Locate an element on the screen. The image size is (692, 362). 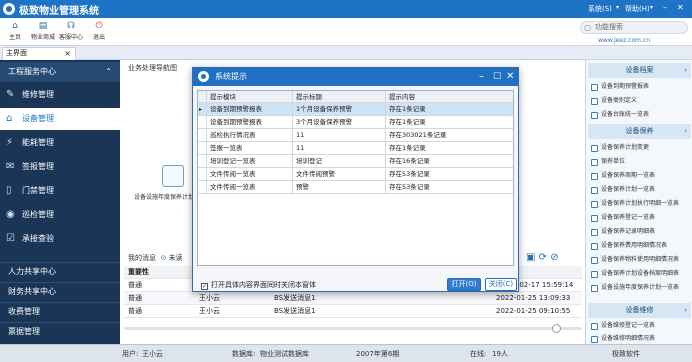
table-row: ▸ 设备到期预警报表 1个月设备保养预警 存在1条记录 is located at coordinates (355, 109).